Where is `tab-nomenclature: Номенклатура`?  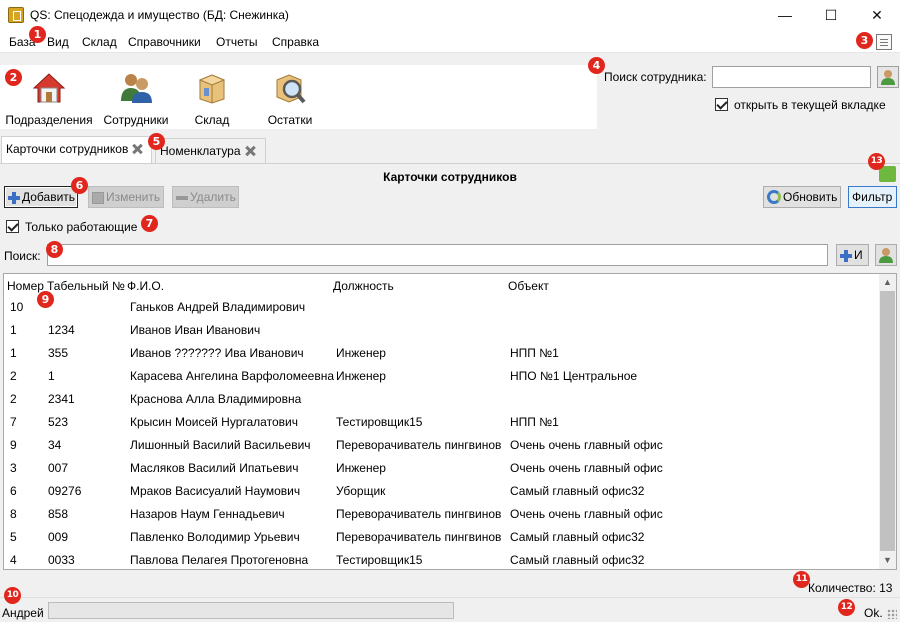 tab-nomenclature: Номенклатура is located at coordinates (210, 150).